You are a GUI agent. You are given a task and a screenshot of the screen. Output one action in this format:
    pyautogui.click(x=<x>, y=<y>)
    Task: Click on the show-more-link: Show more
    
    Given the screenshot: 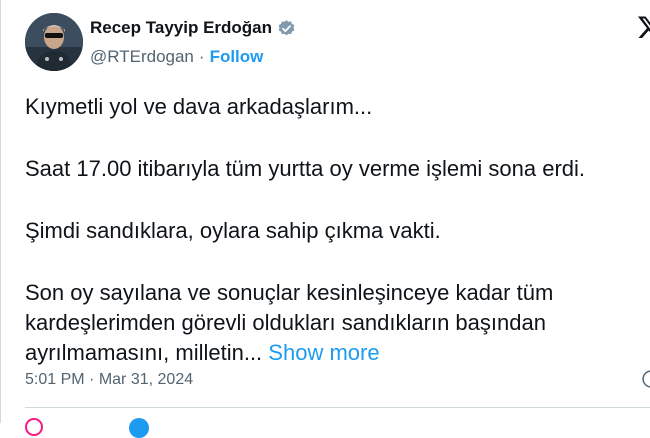 What is the action you would take?
    pyautogui.click(x=323, y=352)
    